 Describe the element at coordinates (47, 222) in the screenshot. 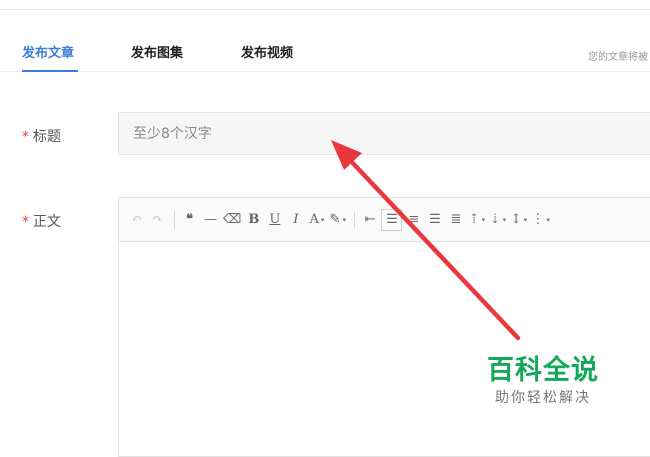

I see `body-label-text: 正文` at that location.